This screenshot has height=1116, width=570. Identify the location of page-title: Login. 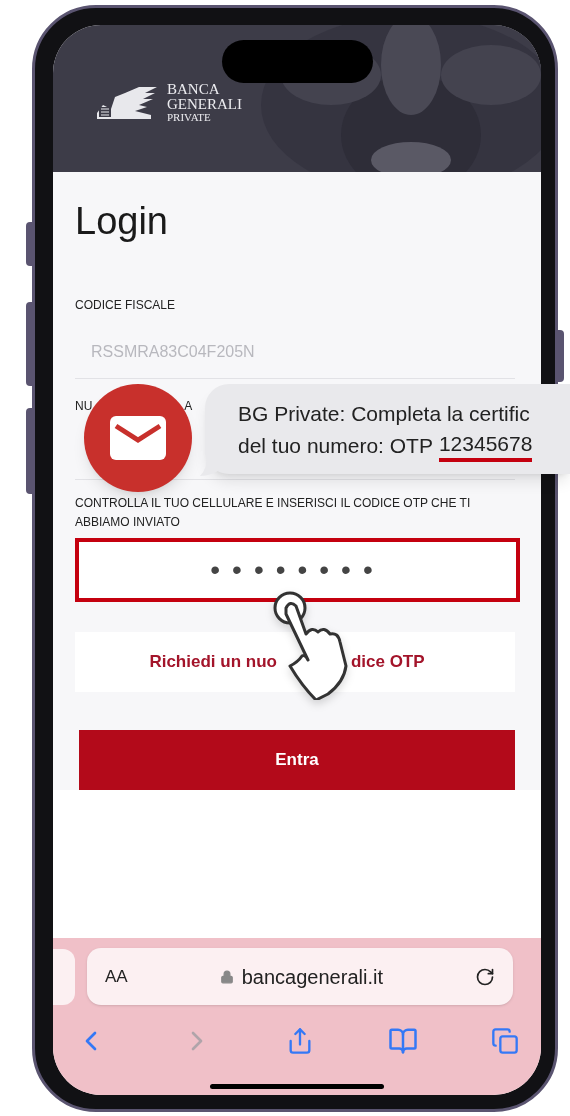
(122, 221).